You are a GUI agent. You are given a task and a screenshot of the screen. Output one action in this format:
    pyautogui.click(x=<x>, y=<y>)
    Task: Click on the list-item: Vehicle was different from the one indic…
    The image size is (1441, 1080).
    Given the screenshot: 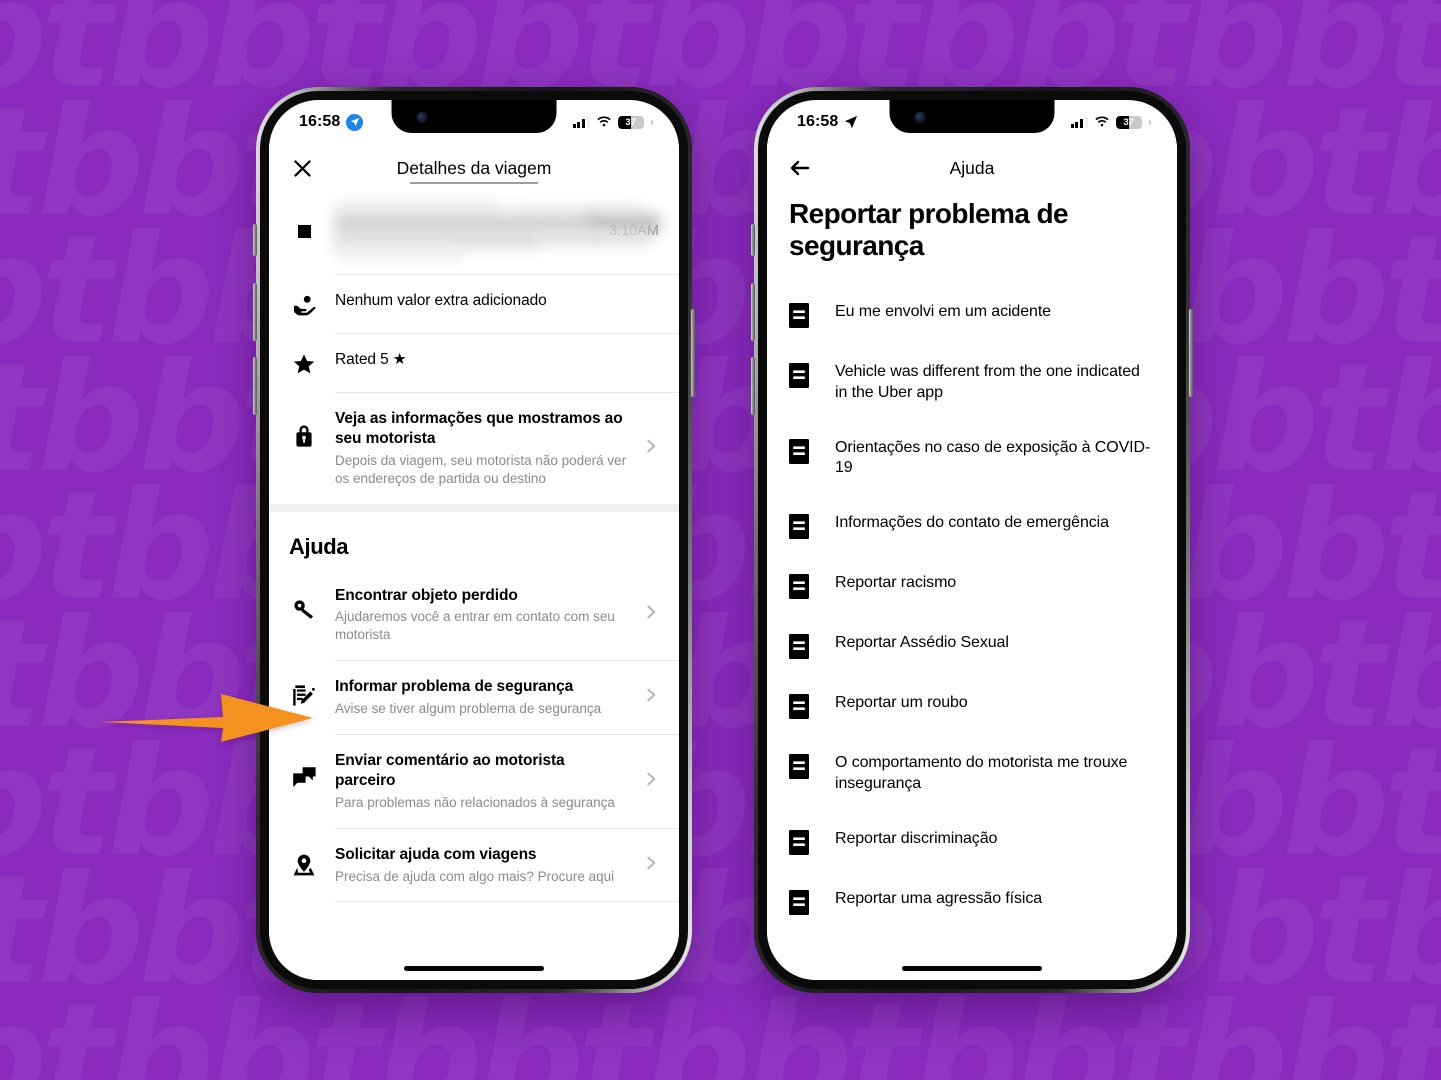 What is the action you would take?
    pyautogui.click(x=972, y=383)
    